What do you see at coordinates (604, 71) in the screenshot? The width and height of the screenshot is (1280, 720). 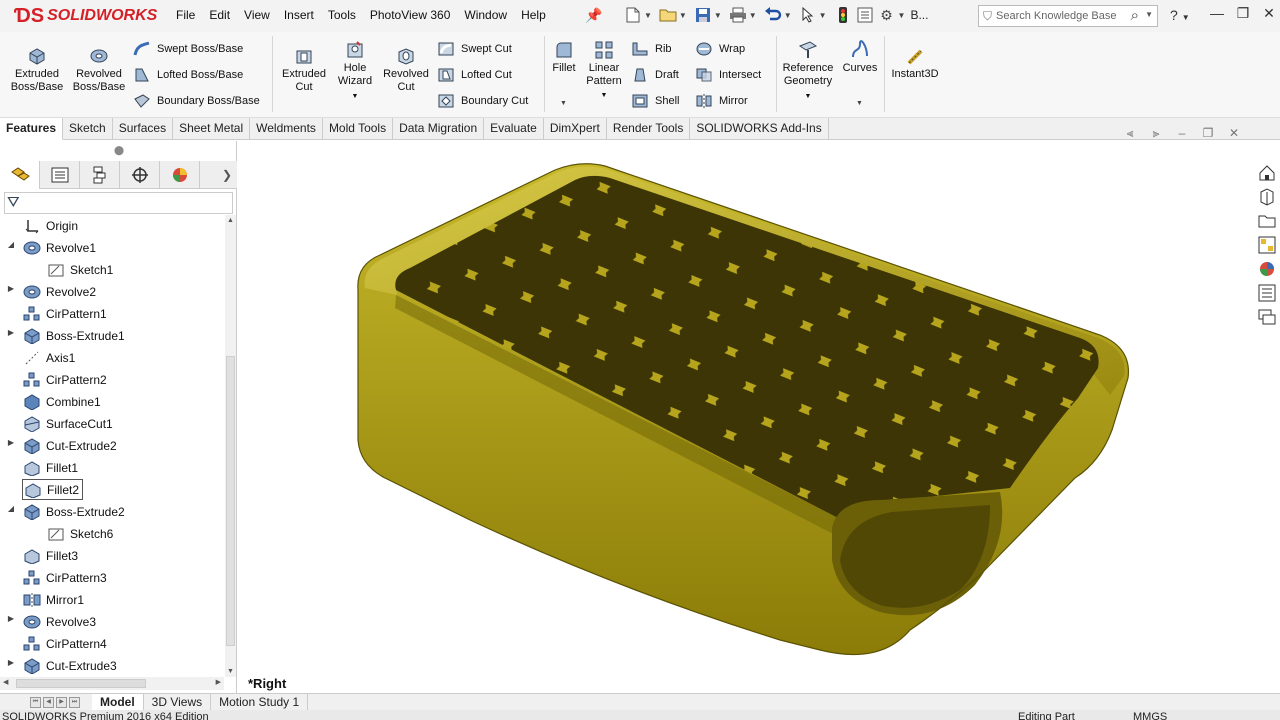 I see `linear-pattern-button: Linear Pattern ▼` at bounding box center [604, 71].